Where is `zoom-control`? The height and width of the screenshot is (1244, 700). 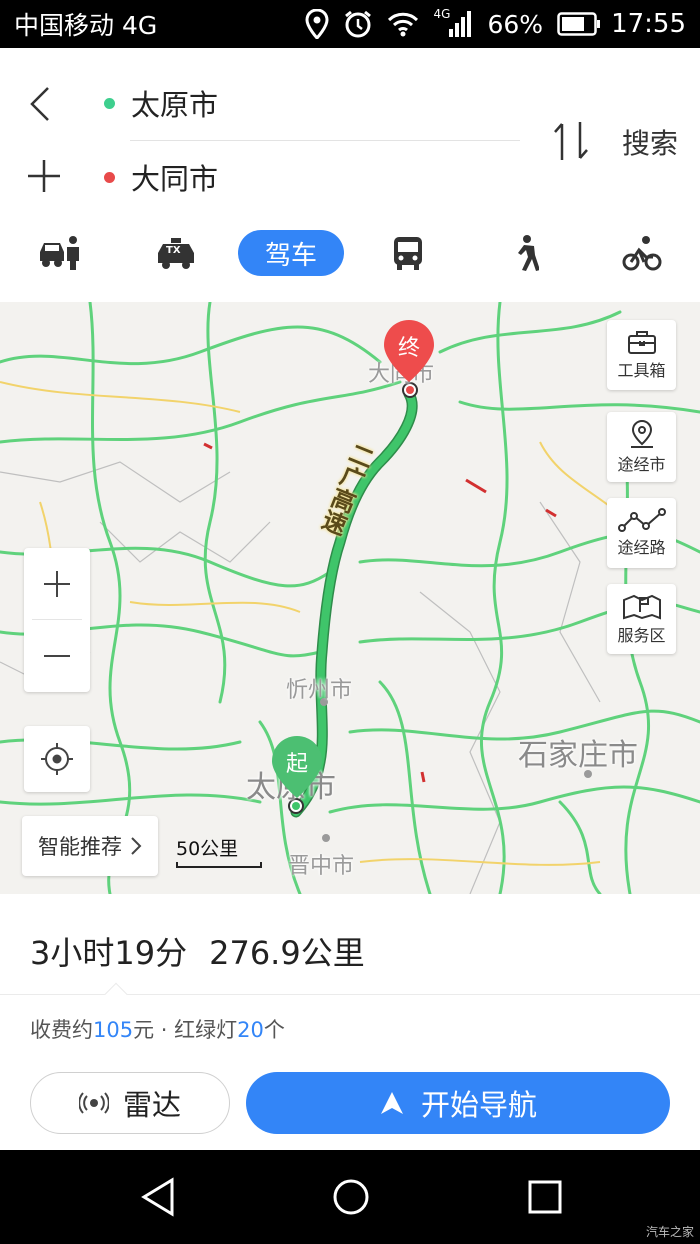 zoom-control is located at coordinates (57, 620).